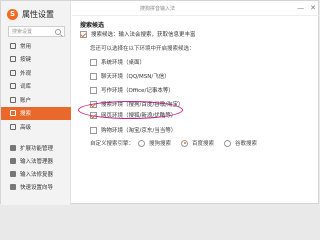 The width and height of the screenshot is (320, 240). I want to click on account-icon, so click(13, 99).